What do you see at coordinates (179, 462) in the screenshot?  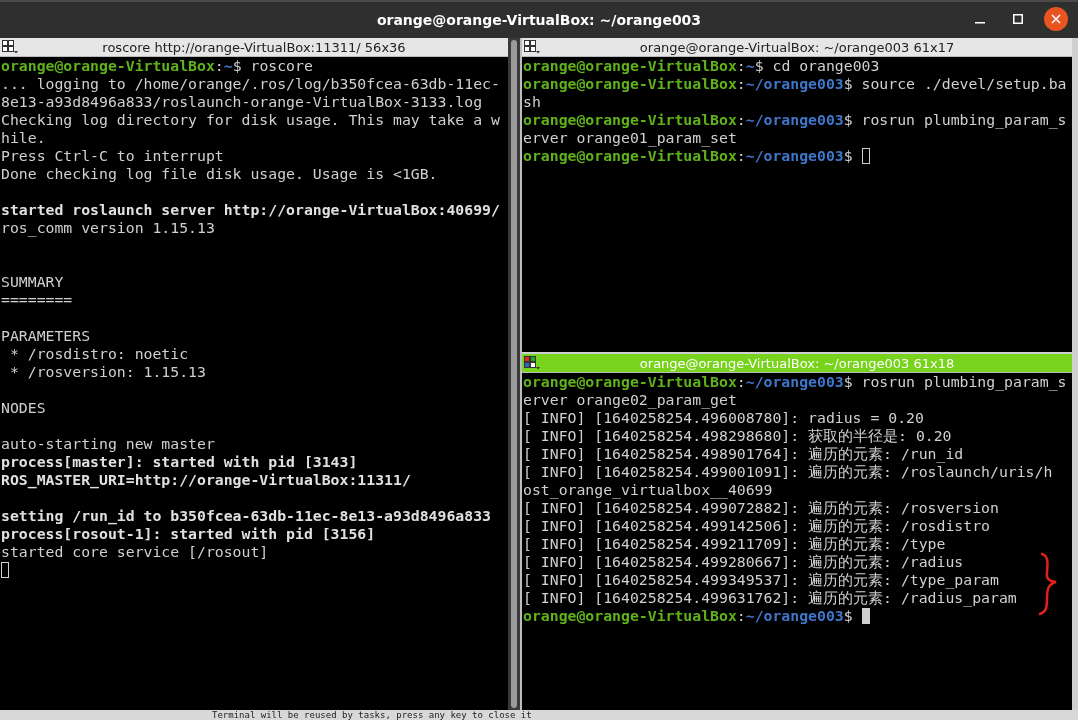 I see `terminal-line: process[master]: started with pid [3143]` at bounding box center [179, 462].